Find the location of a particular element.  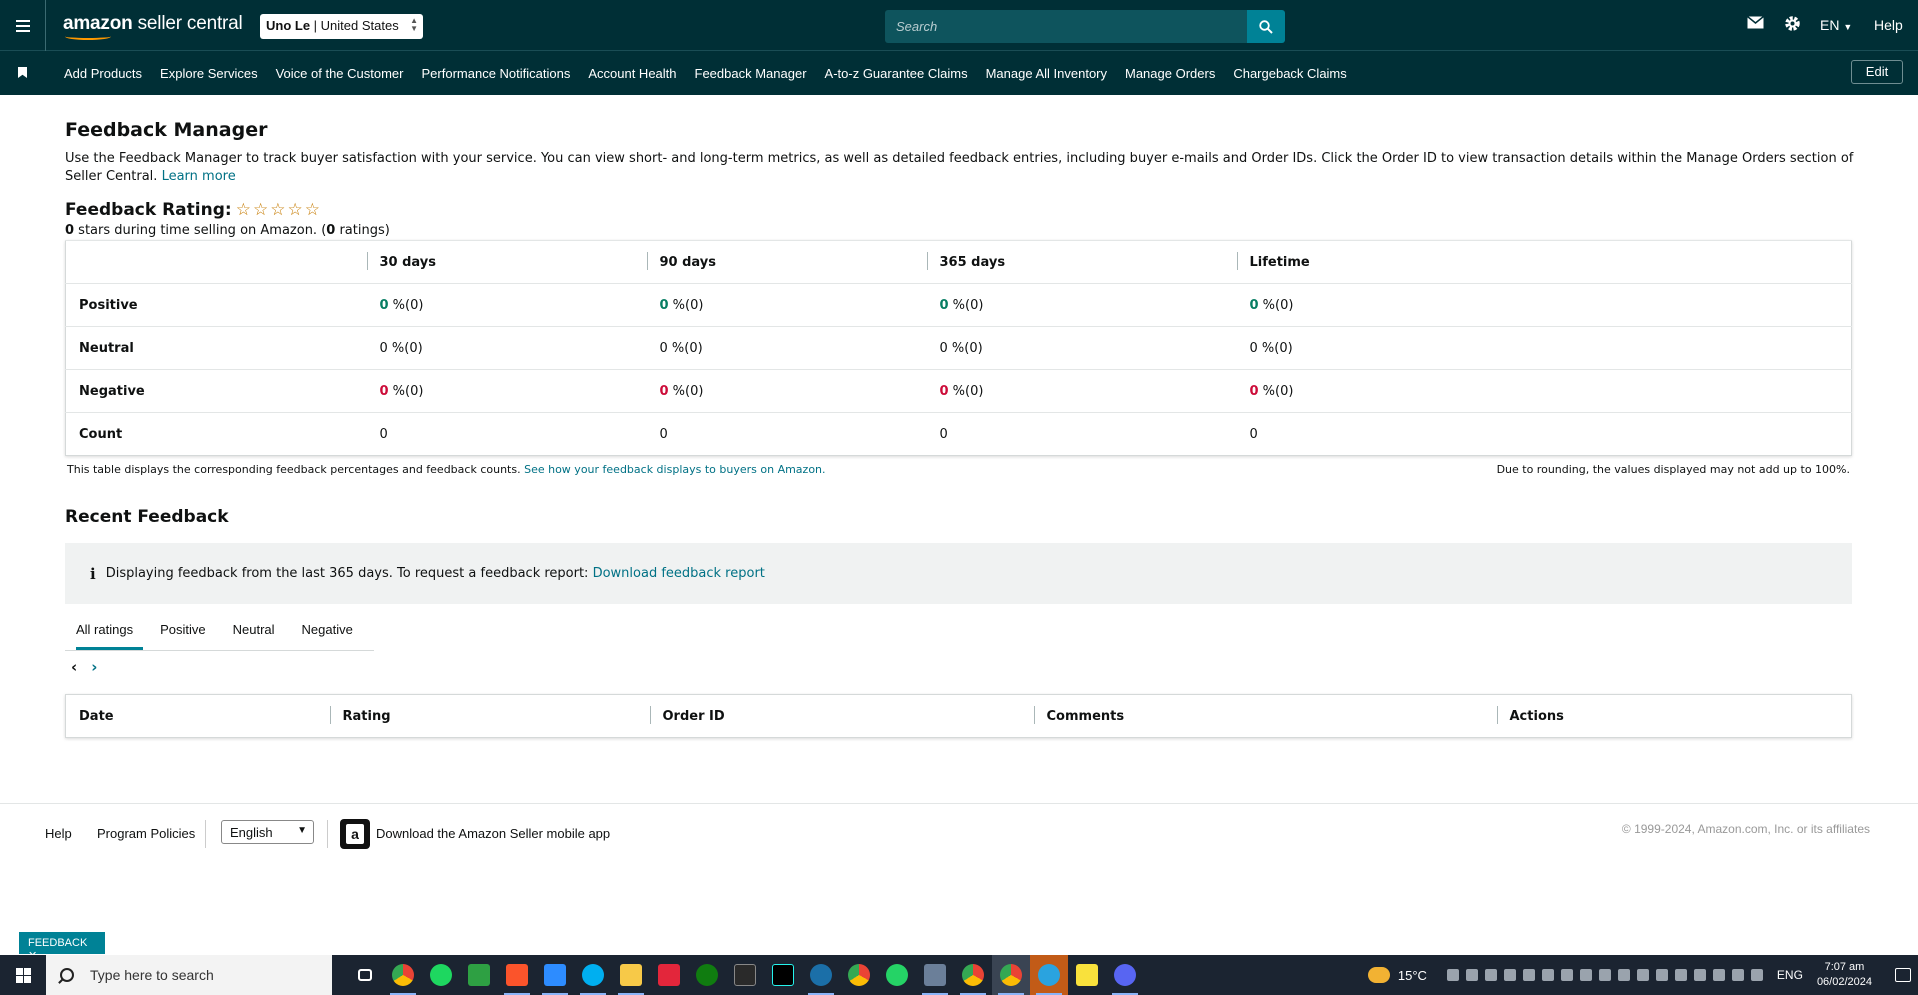

language-selector: EN ▼ is located at coordinates (1836, 25).